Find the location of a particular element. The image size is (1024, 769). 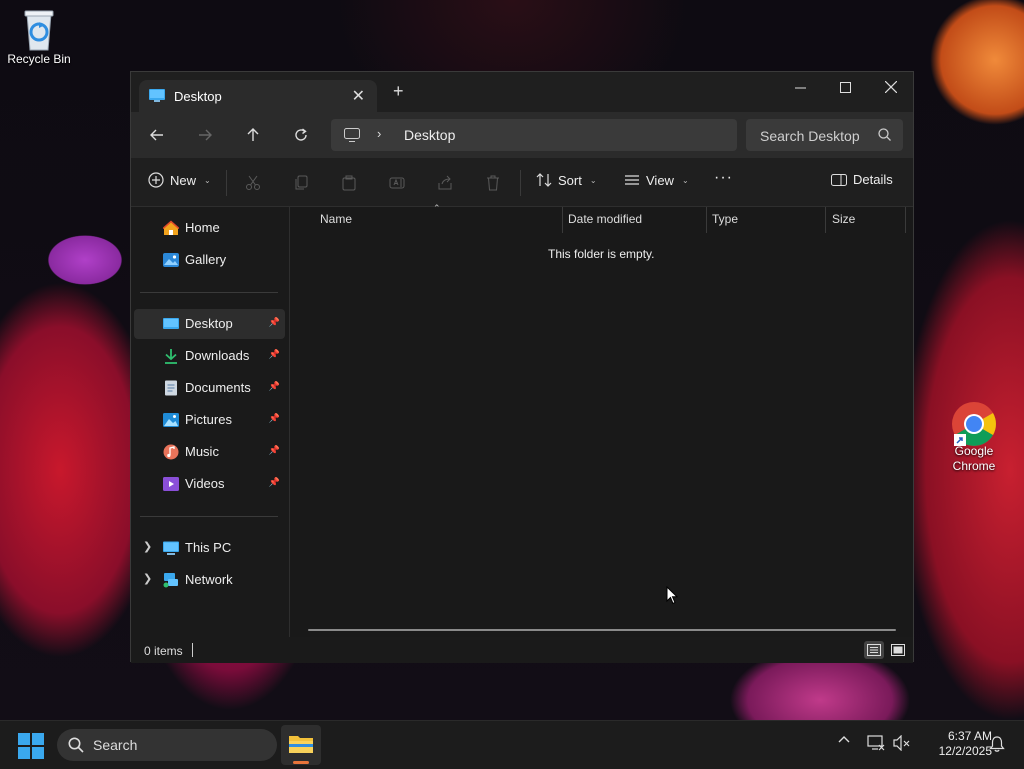

paste-button is located at coordinates (349, 183).